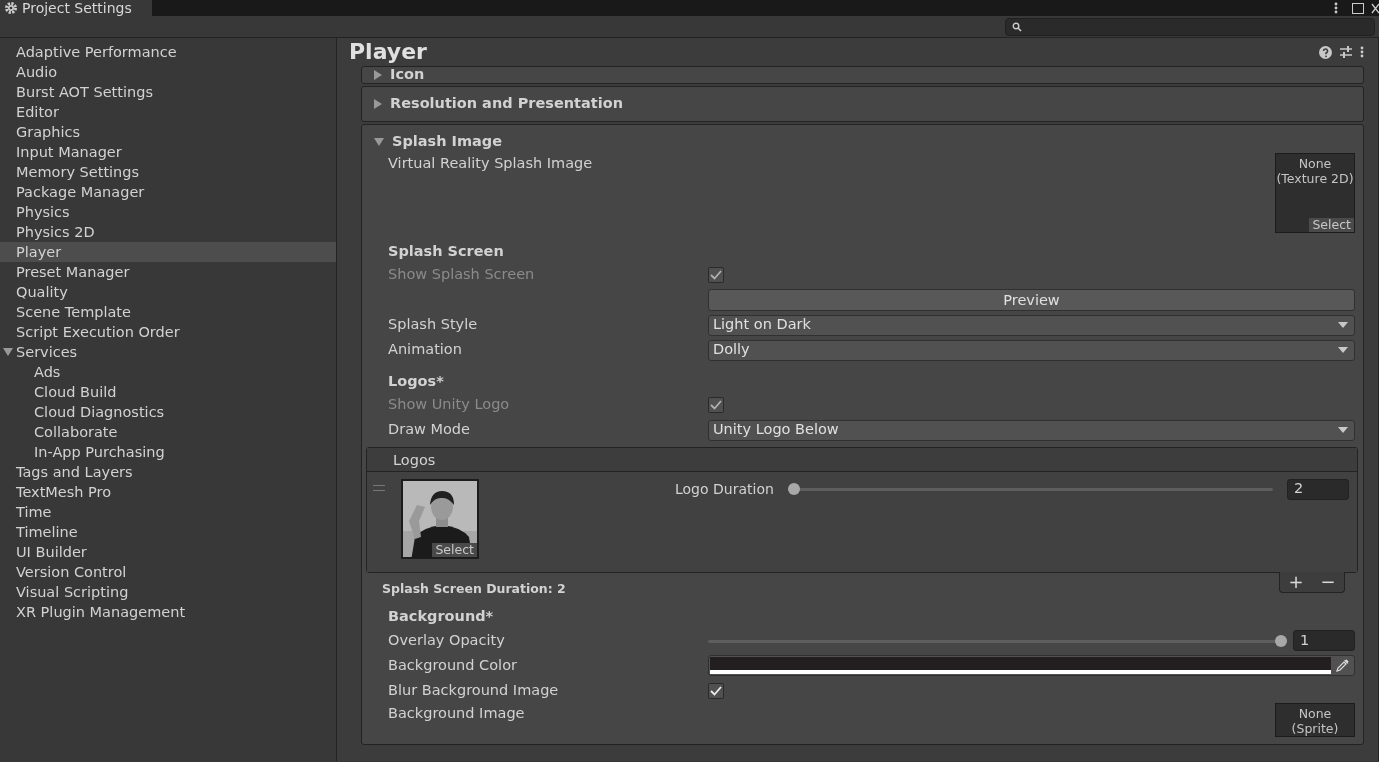  I want to click on window-title: Project Settings, so click(77, 8).